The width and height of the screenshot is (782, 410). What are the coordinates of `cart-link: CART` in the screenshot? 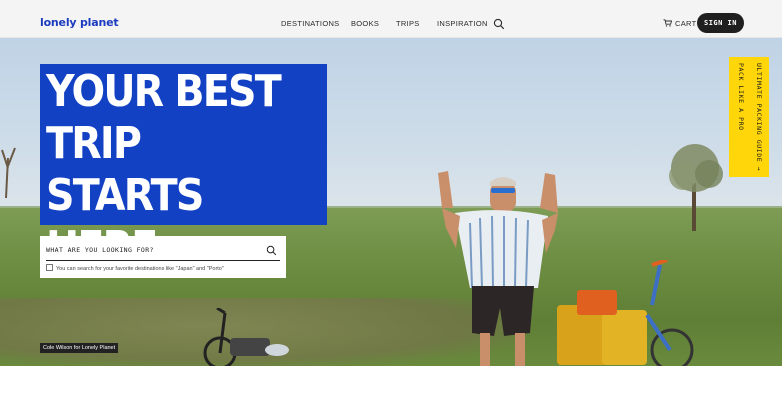 It's located at (679, 23).